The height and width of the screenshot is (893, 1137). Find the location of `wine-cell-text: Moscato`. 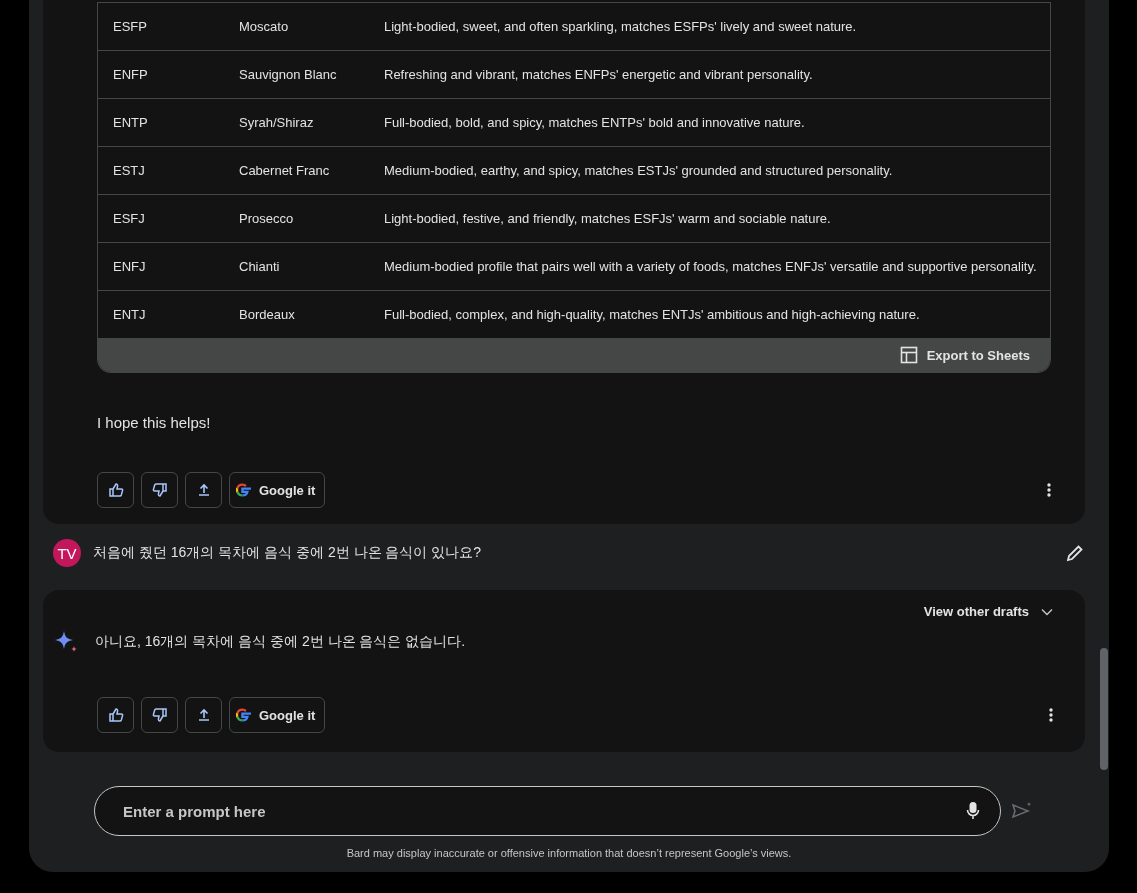

wine-cell-text: Moscato is located at coordinates (264, 26).